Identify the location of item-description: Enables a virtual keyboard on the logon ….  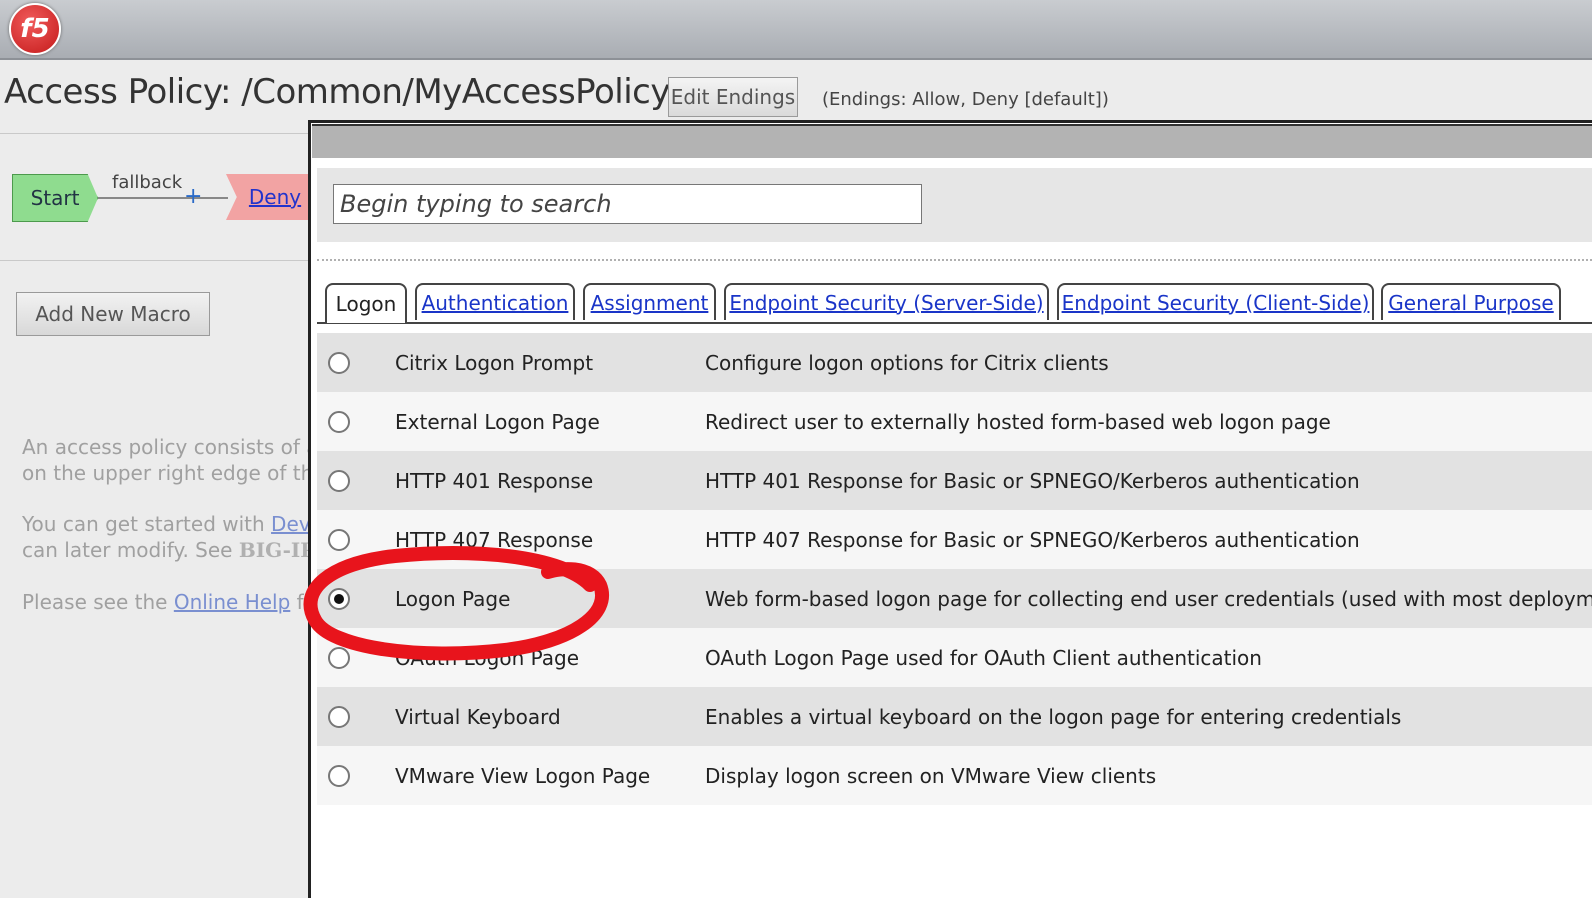
(1053, 716).